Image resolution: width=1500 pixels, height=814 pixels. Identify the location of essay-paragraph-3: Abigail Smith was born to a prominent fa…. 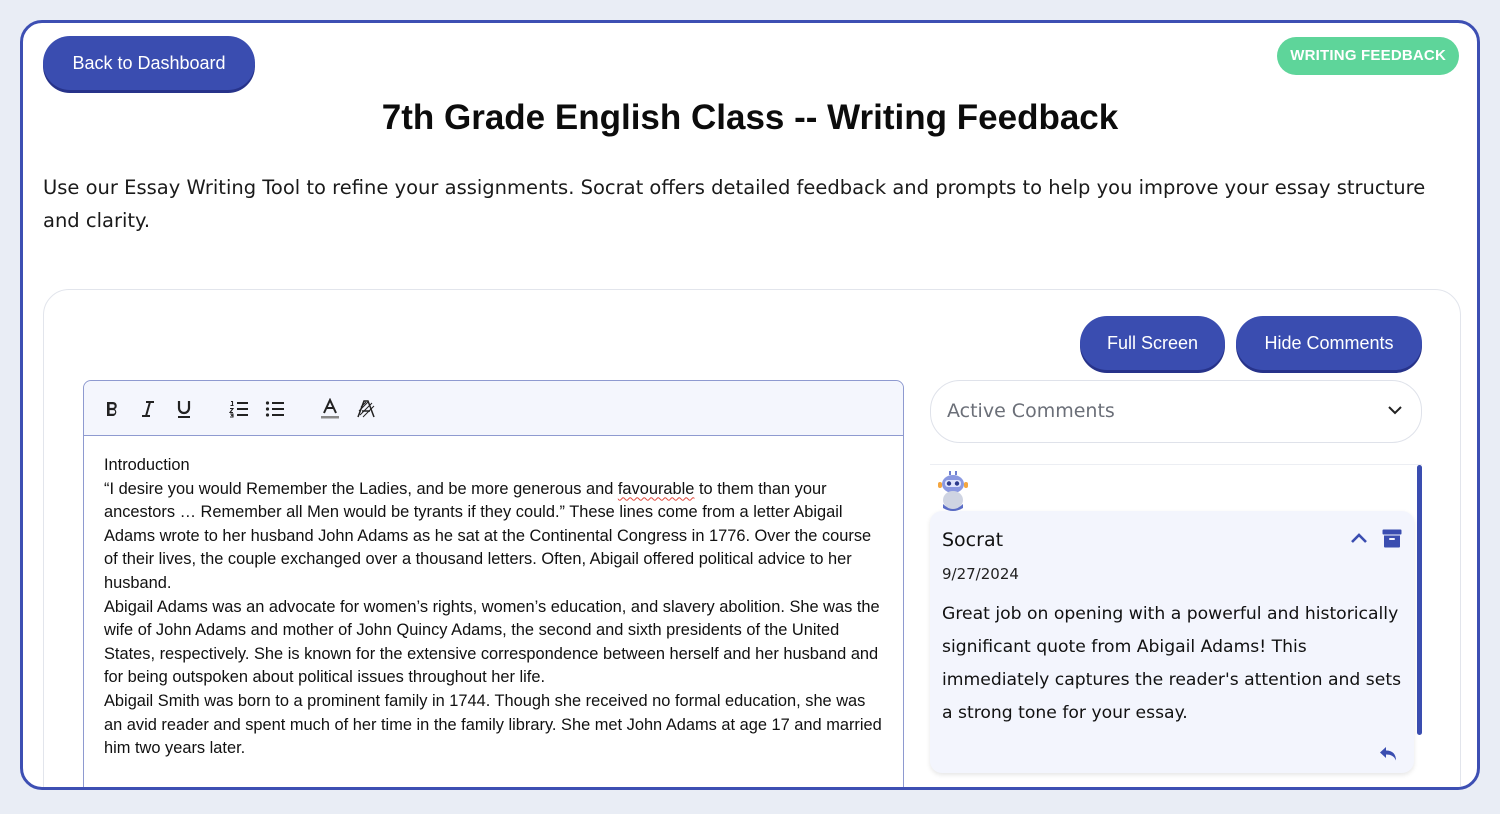
(493, 724).